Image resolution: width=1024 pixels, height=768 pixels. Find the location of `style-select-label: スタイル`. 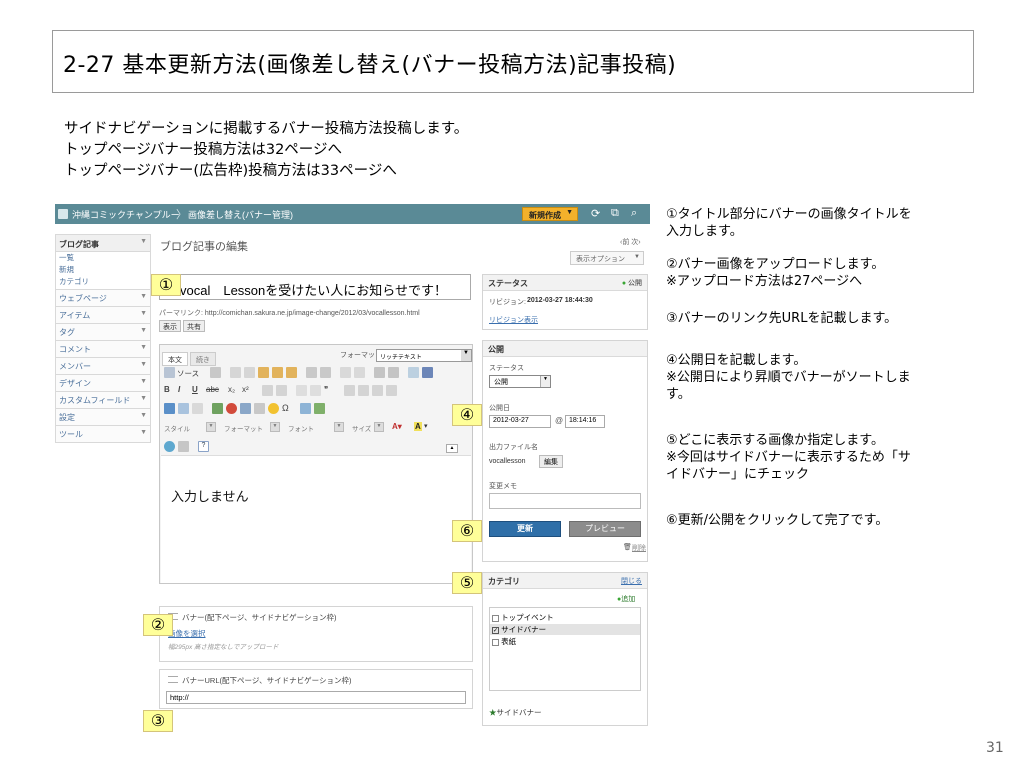

style-select-label: スタイル is located at coordinates (177, 428).